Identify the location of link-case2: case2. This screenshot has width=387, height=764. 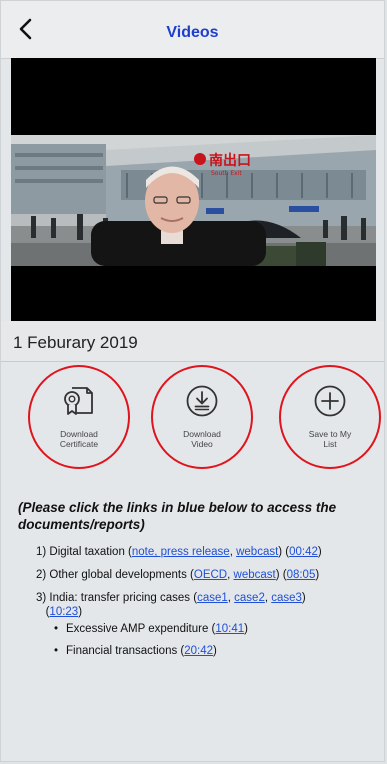
(249, 598).